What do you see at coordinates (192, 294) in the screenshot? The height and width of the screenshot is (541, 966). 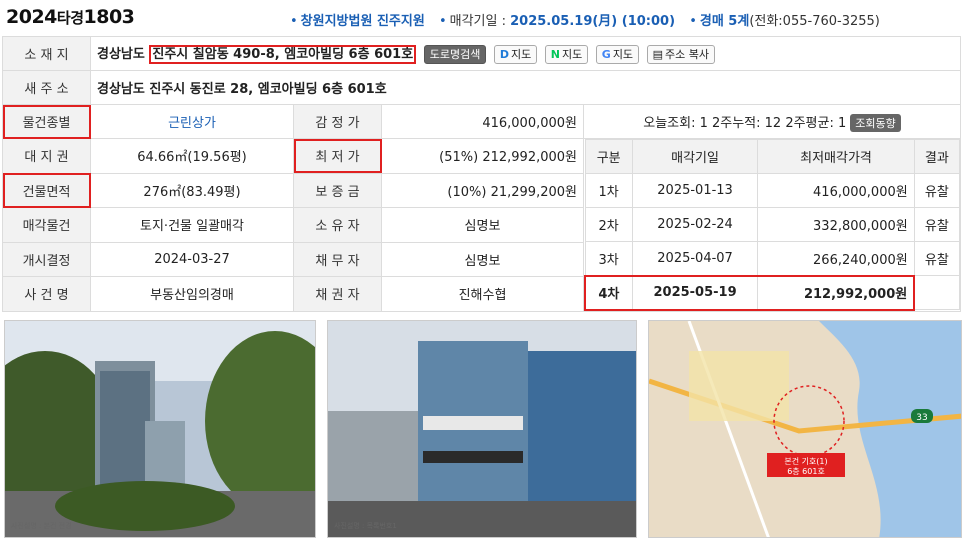 I see `case-name-value: 부동산임의경매` at bounding box center [192, 294].